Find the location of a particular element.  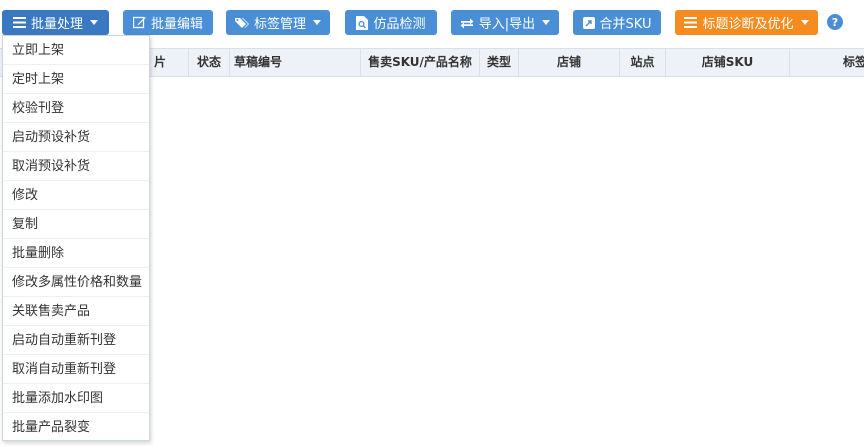

batch-edit-label: 批量编辑 is located at coordinates (176, 24).